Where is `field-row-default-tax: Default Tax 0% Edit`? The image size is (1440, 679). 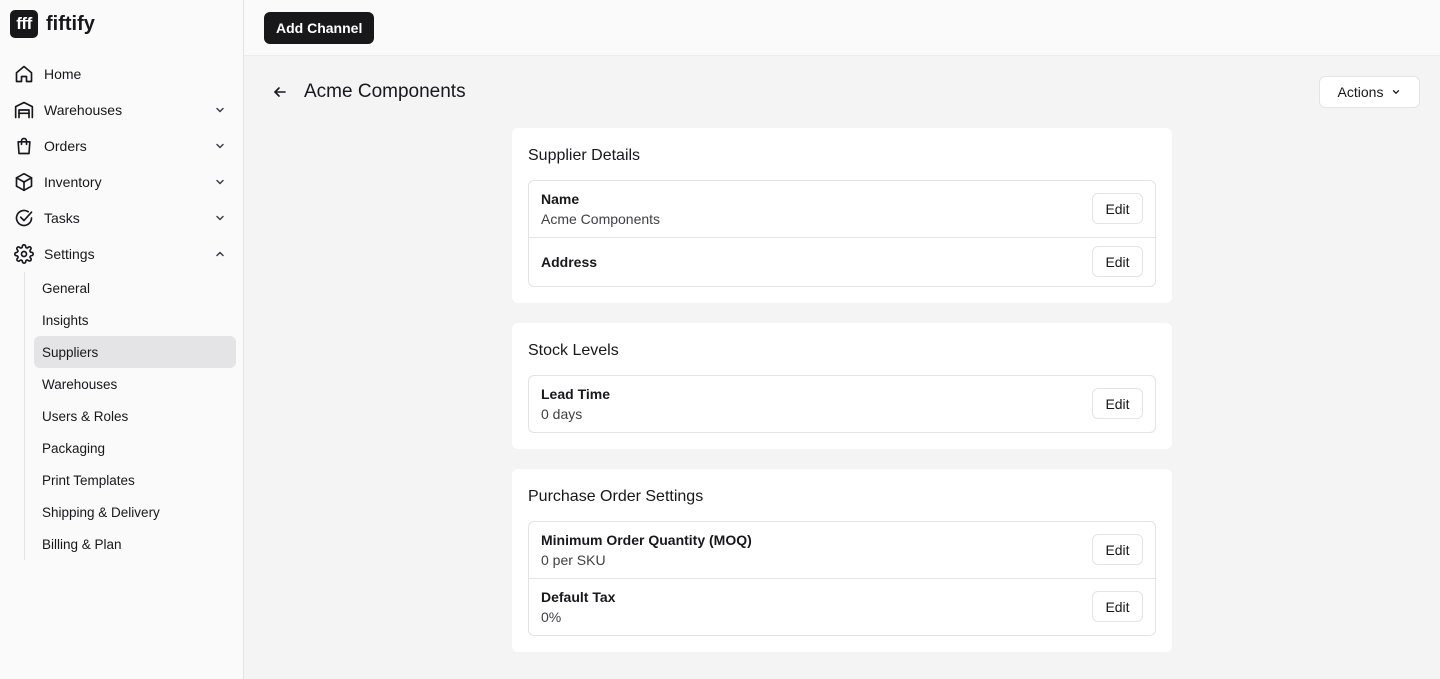
field-row-default-tax: Default Tax 0% Edit is located at coordinates (842, 607).